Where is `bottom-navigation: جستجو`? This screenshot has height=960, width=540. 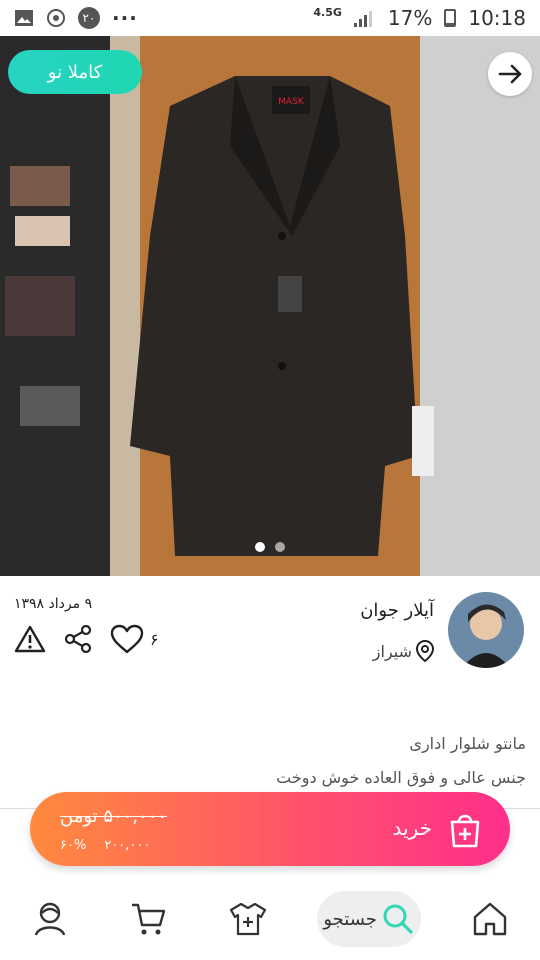
bottom-navigation: جستجو is located at coordinates (270, 919).